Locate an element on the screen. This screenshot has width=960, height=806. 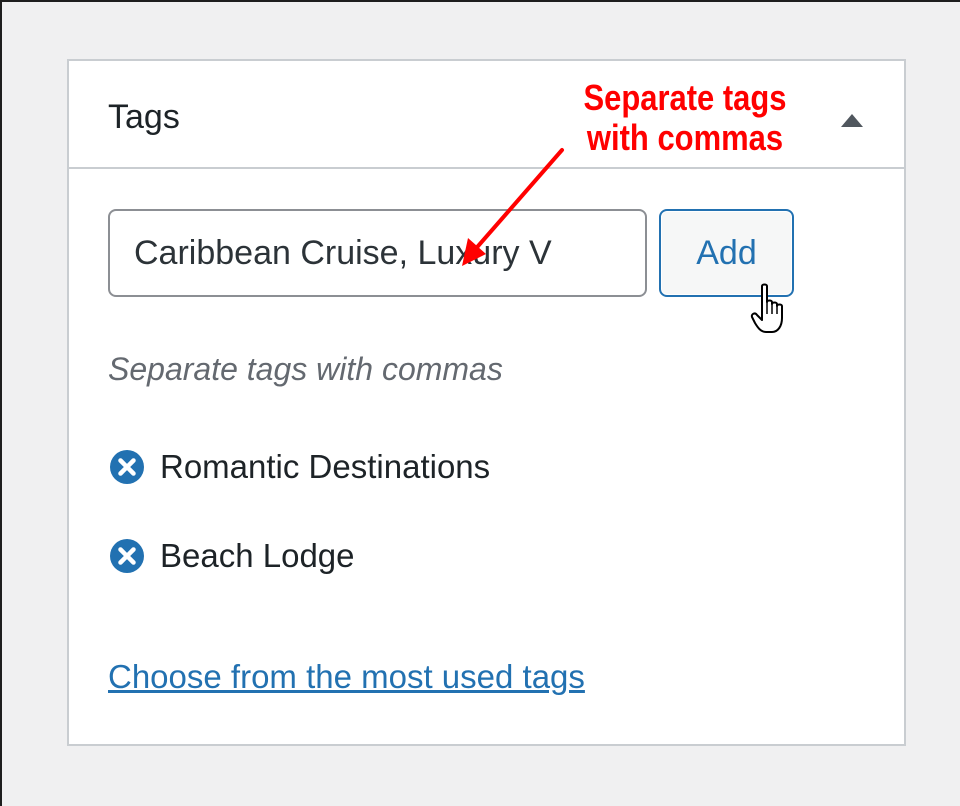
annotation-line-1: Separate tags is located at coordinates (685, 97).